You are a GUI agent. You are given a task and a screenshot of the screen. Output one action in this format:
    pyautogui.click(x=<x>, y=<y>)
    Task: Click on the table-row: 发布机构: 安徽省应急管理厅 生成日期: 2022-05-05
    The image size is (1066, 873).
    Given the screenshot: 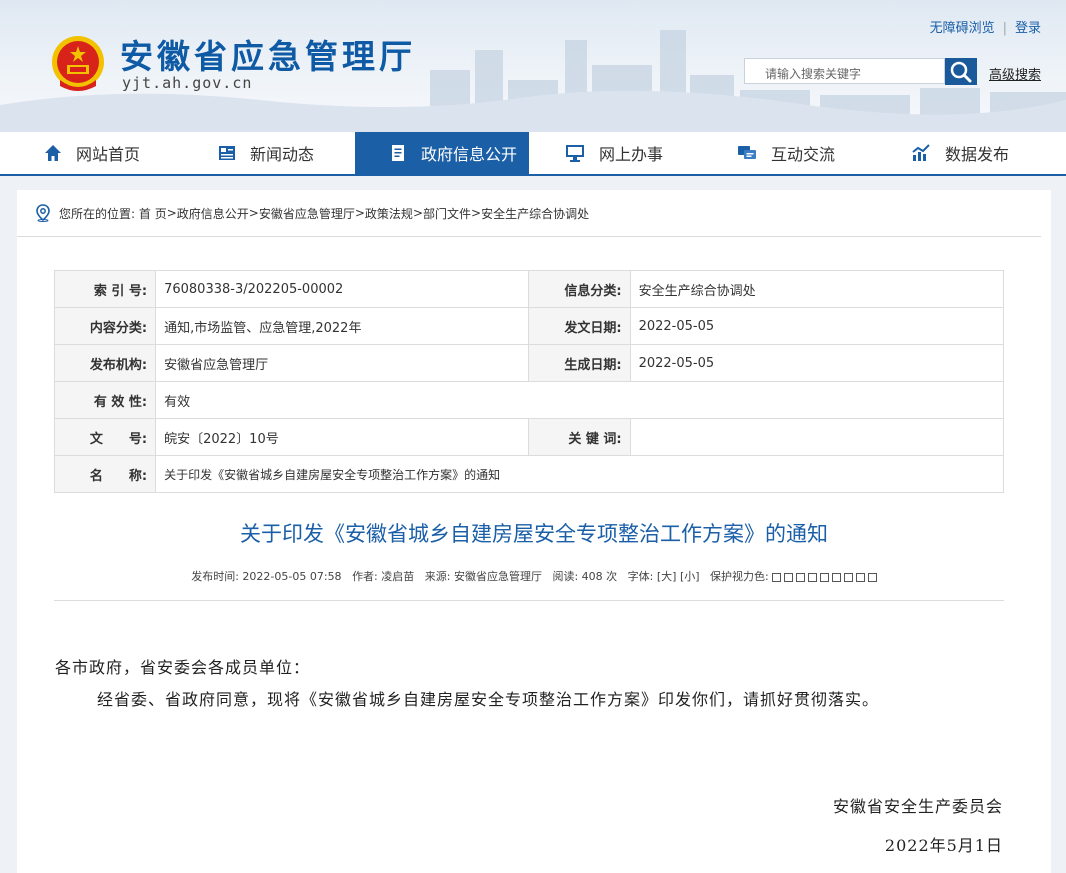 What is the action you would take?
    pyautogui.click(x=529, y=363)
    